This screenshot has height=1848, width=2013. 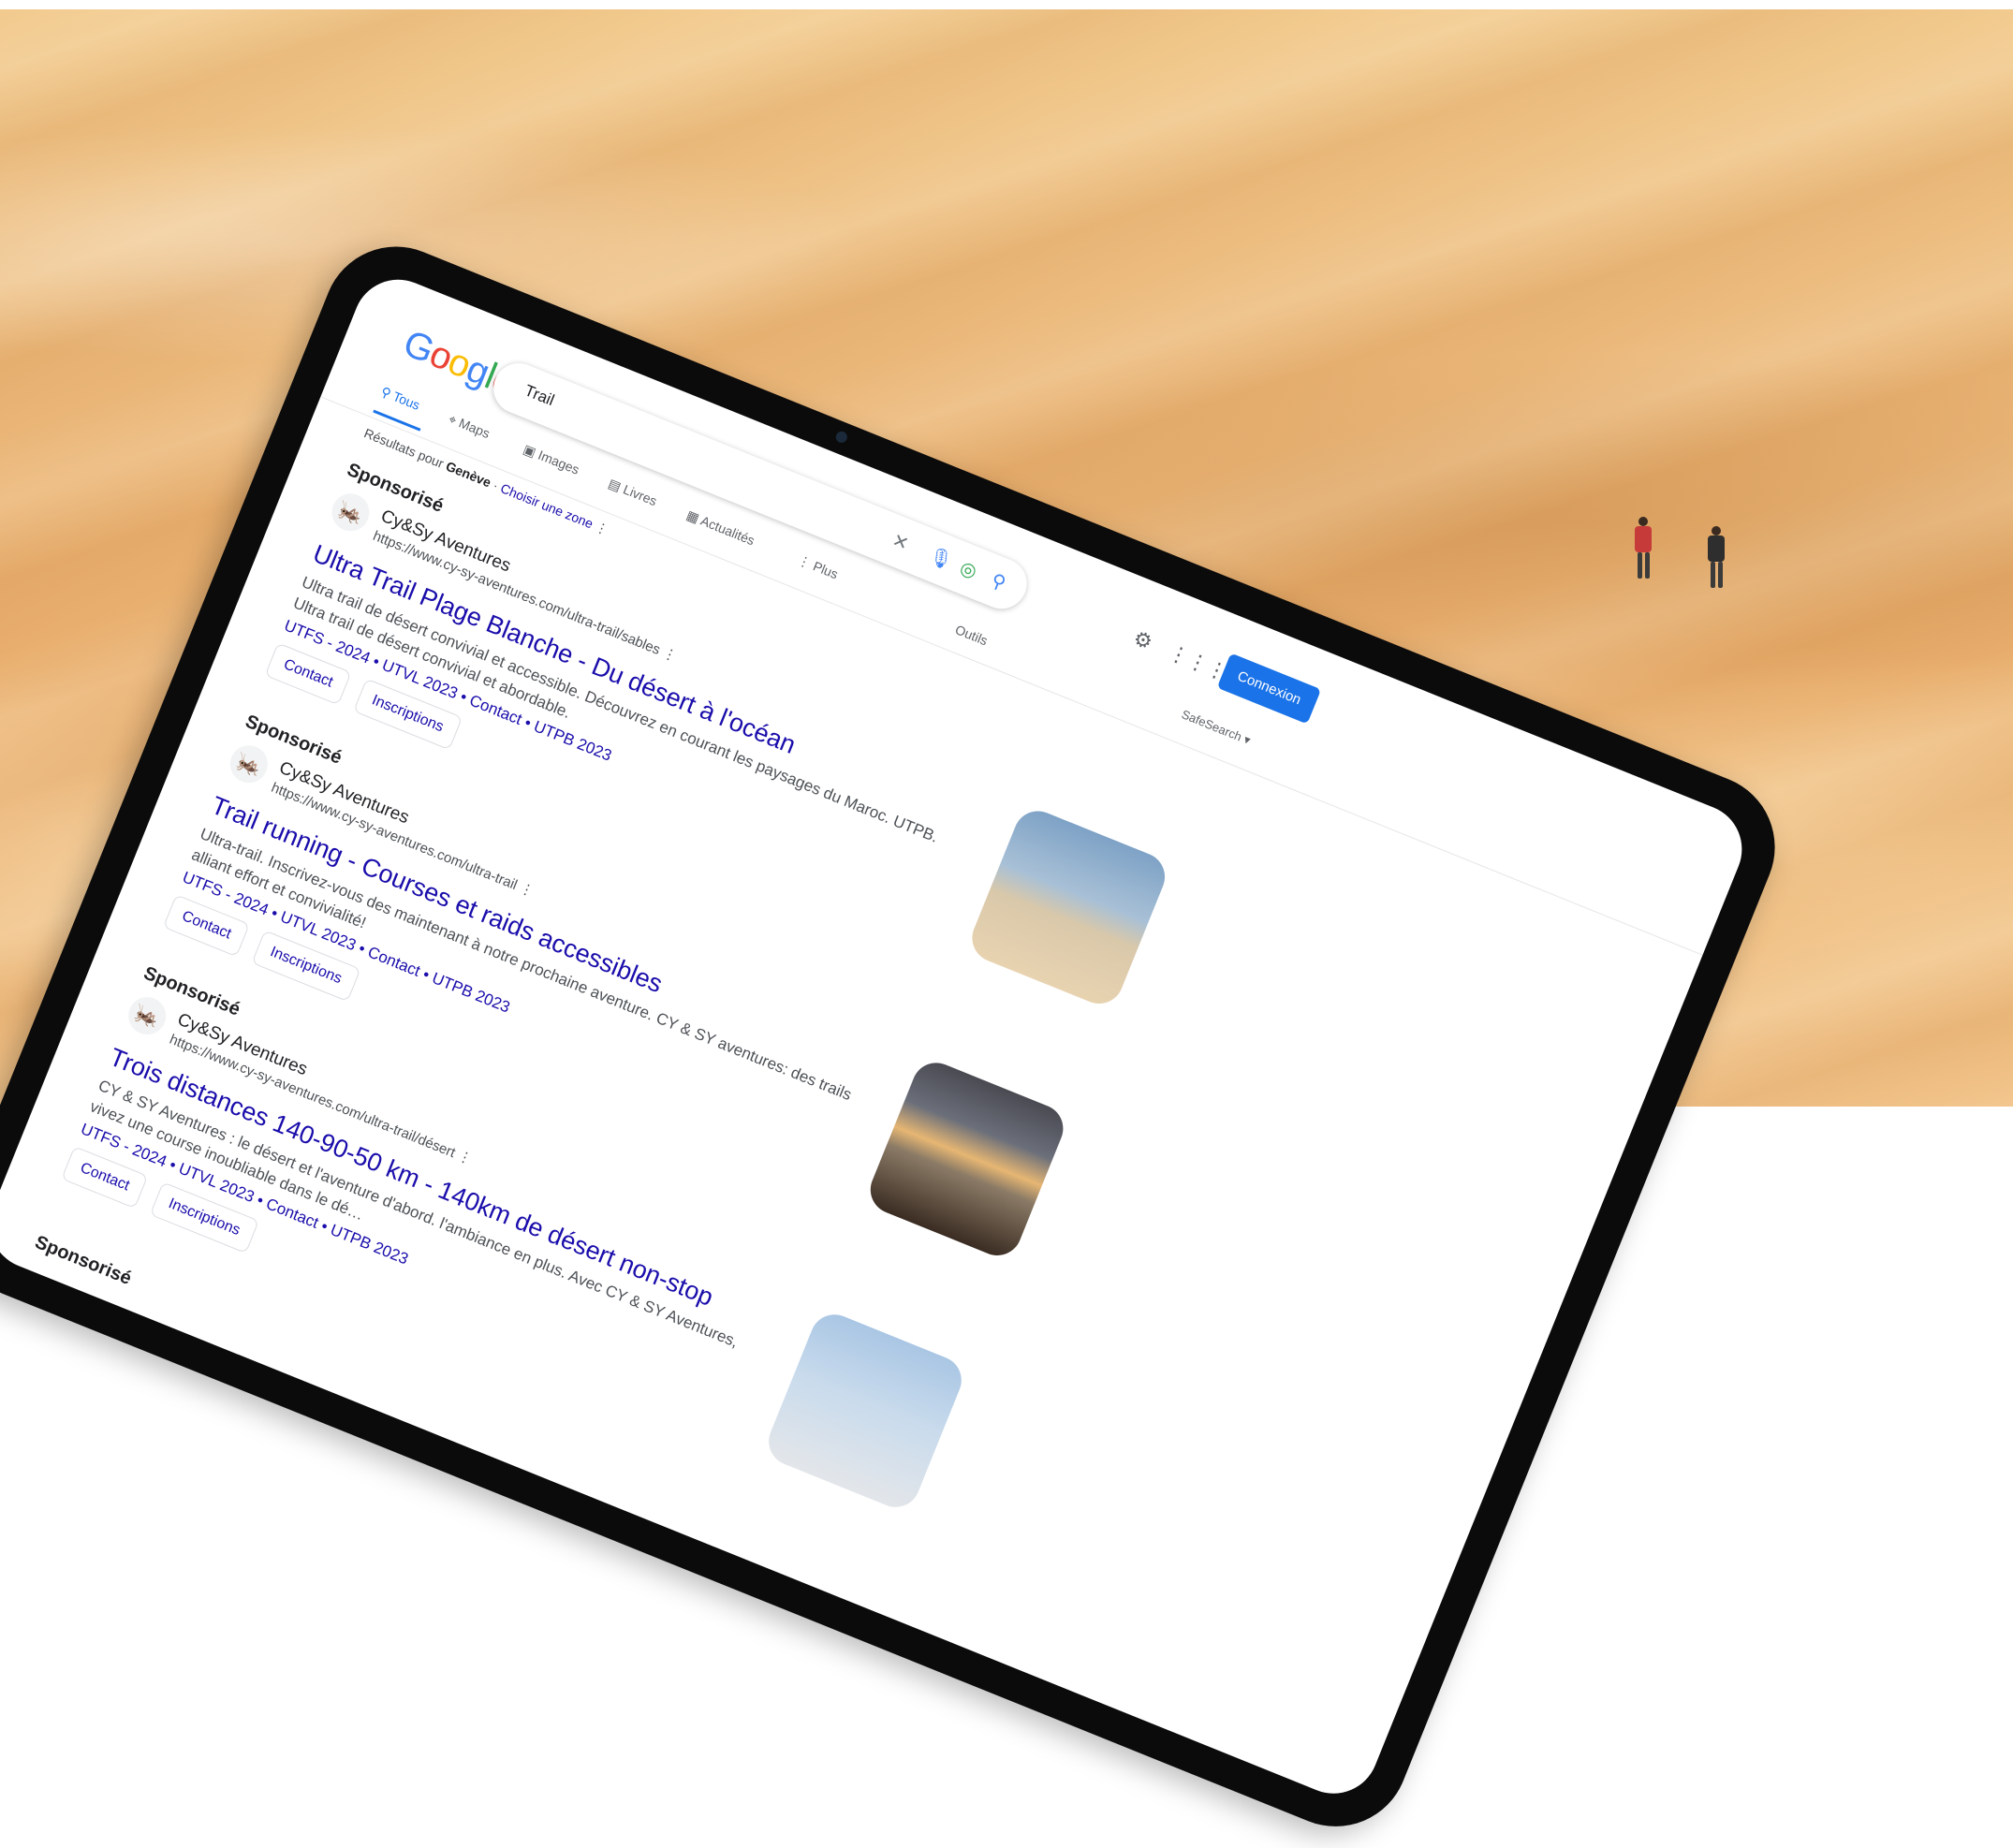 I want to click on tab-label: Actualités, so click(x=727, y=530).